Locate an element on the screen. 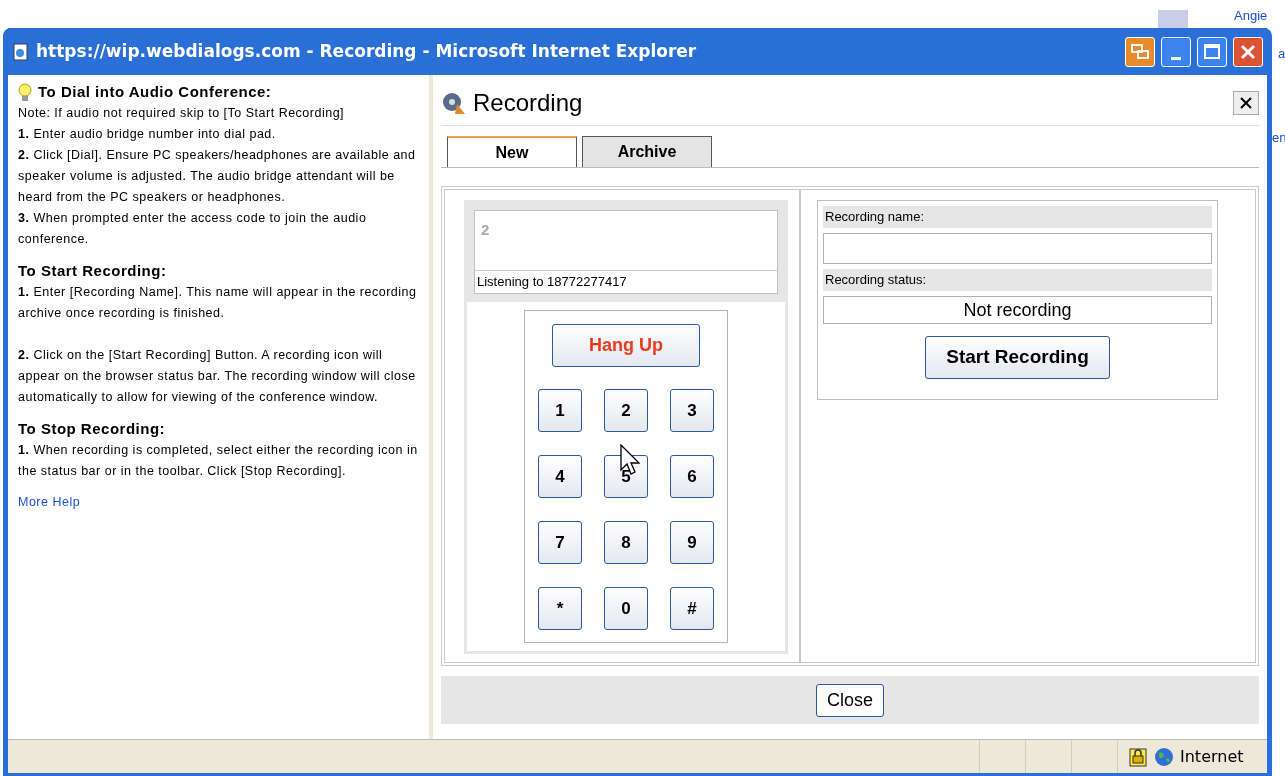 Image resolution: width=1285 pixels, height=776 pixels. tab: New is located at coordinates (512, 151).